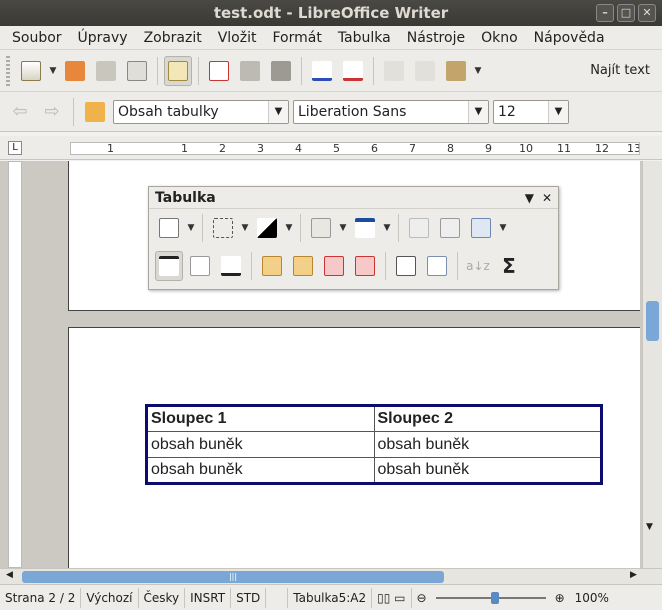  I want to click on delete-row-button, so click(334, 266).